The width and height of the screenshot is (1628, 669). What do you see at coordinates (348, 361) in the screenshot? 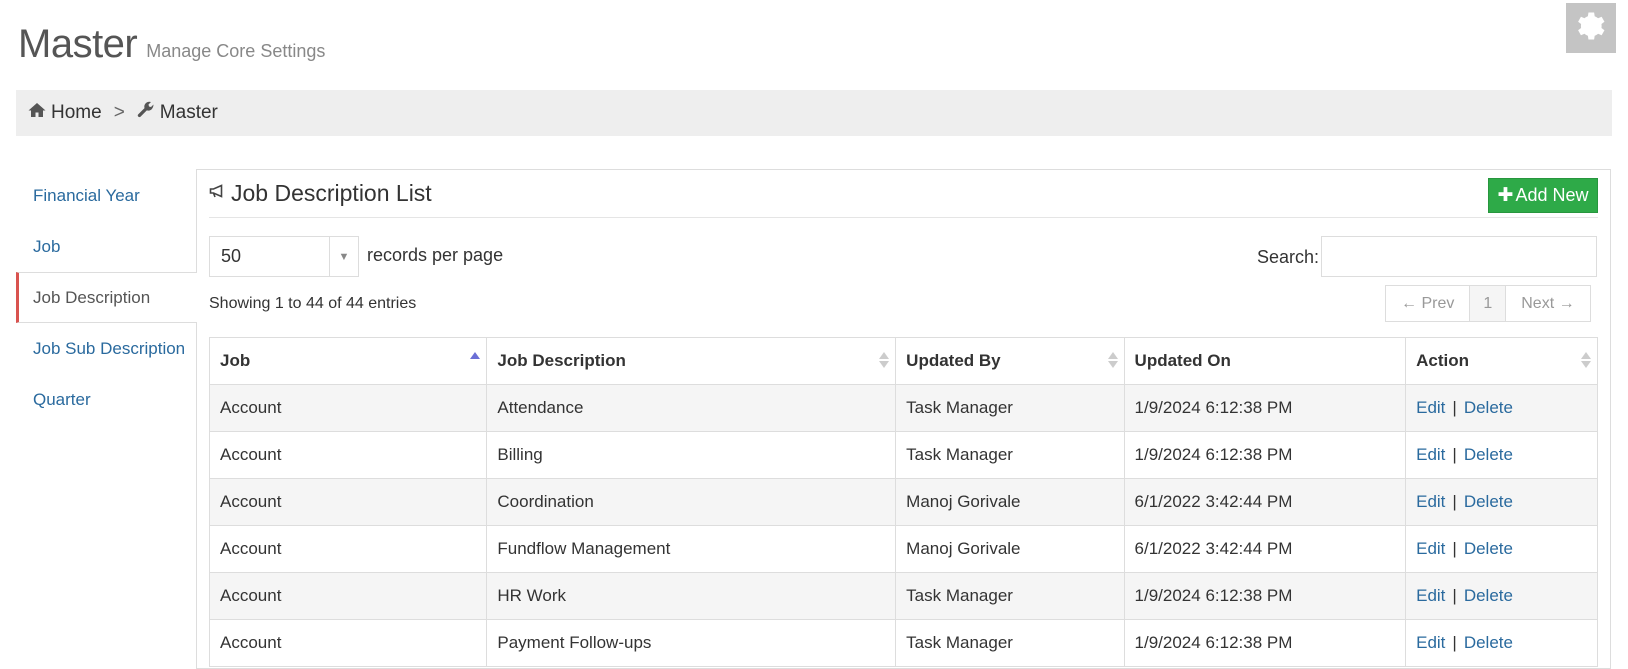
I see `column-header-job: Job` at bounding box center [348, 361].